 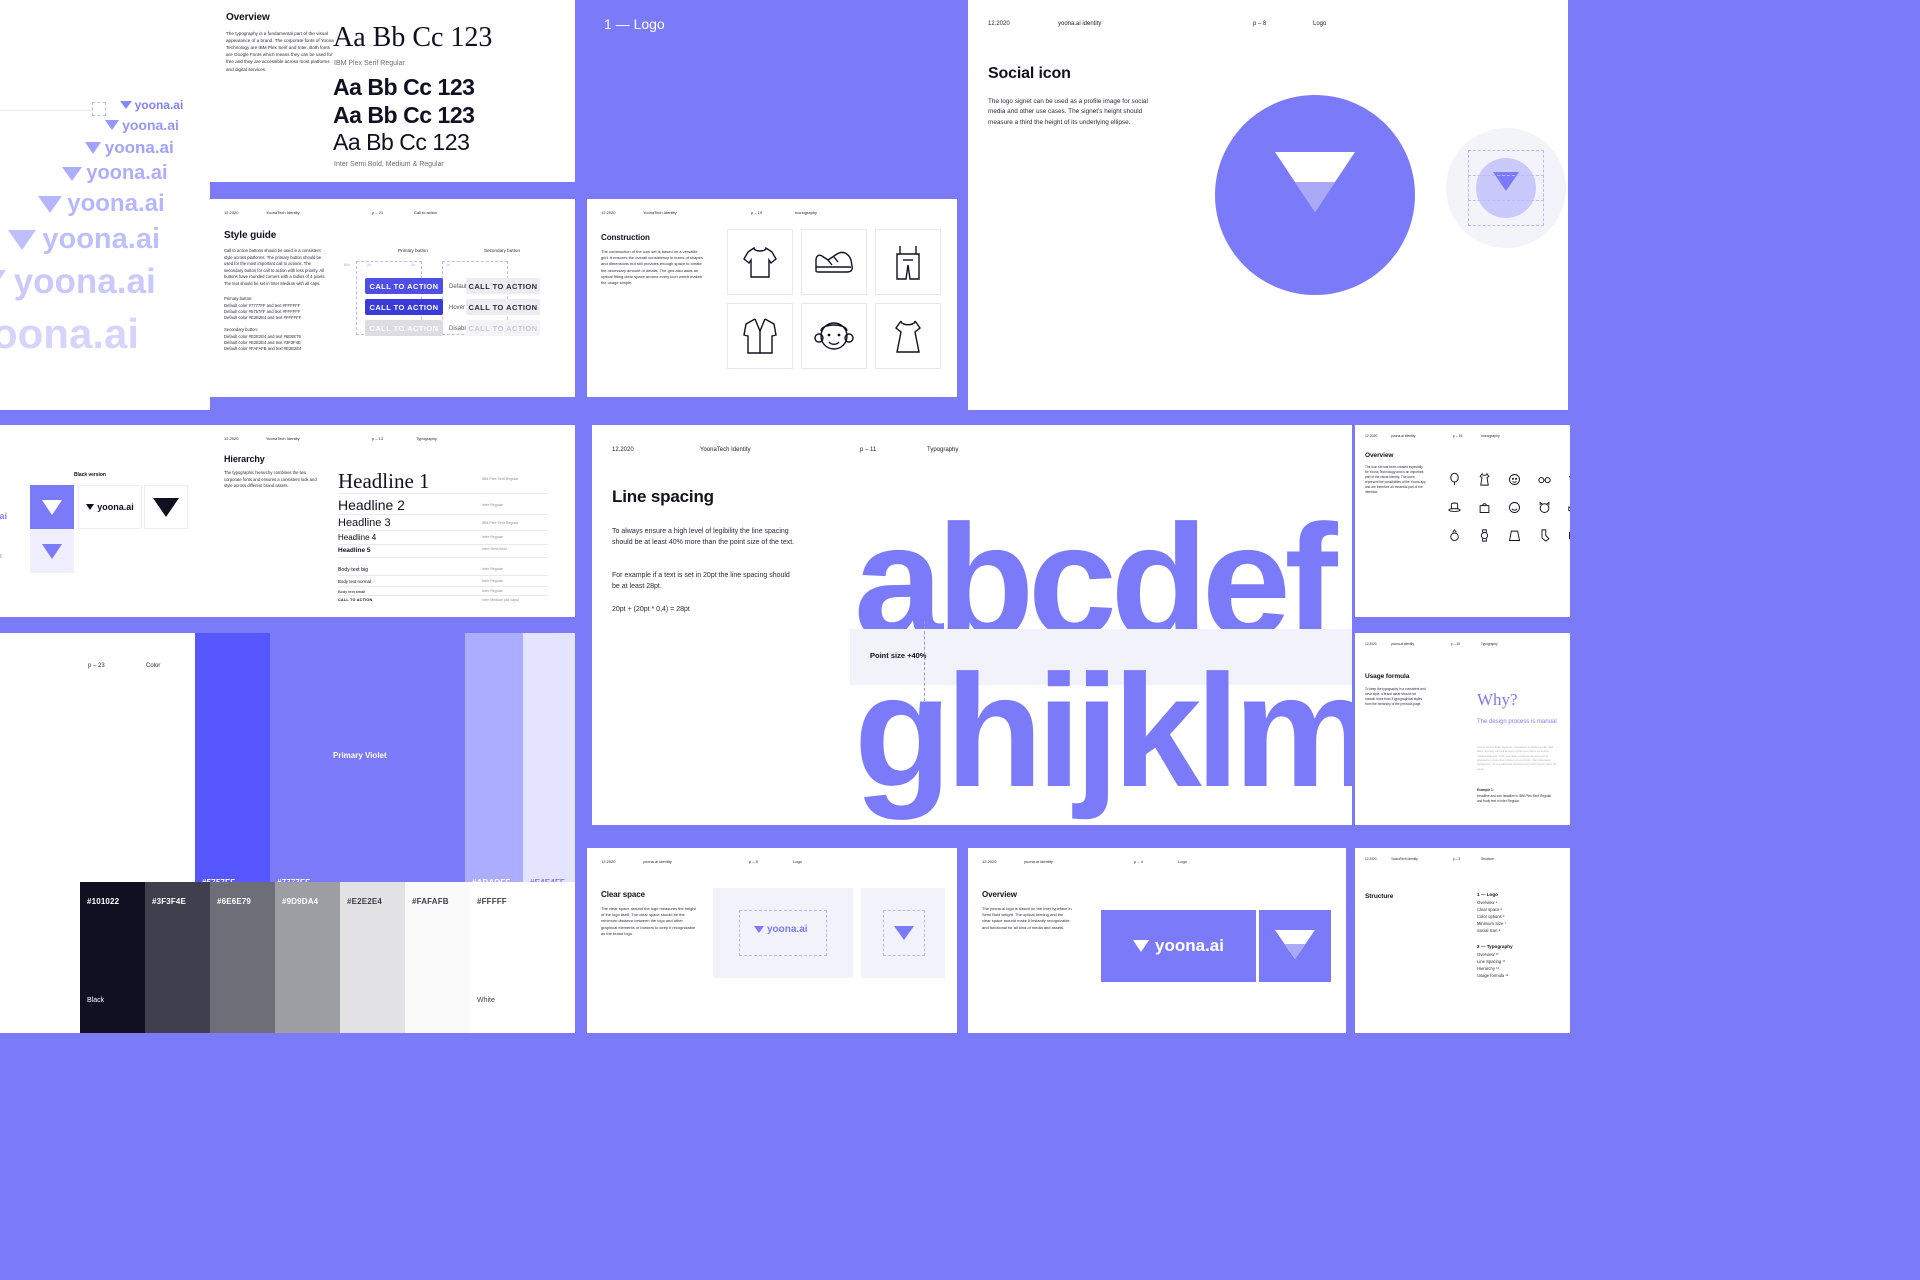 I want to click on hierarchy-sample: Body text big, so click(x=353, y=570).